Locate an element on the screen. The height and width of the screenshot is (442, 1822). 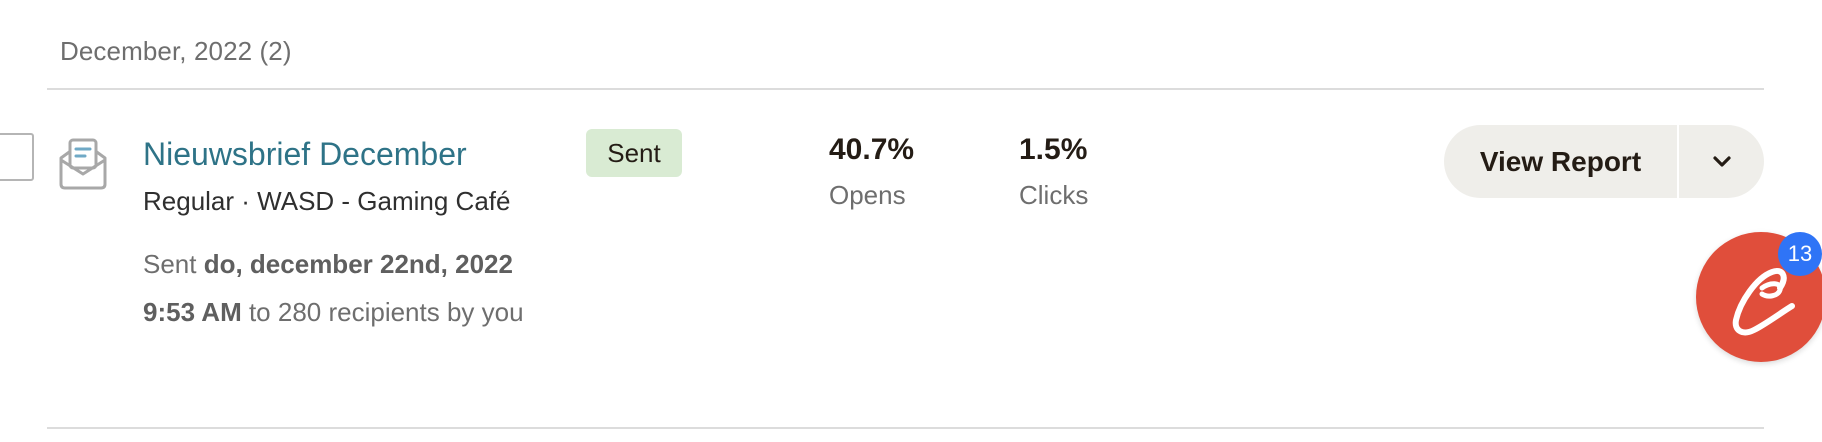
sent-prefix: Sent is located at coordinates (173, 264).